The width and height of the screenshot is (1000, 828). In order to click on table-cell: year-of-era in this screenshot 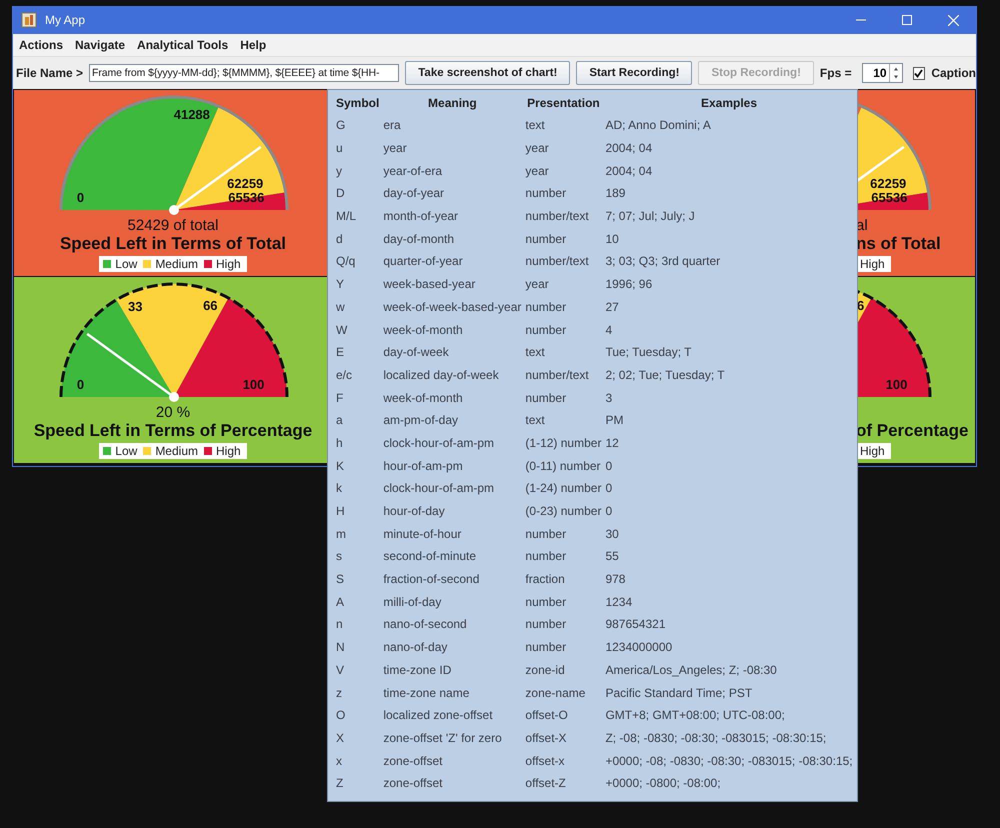, I will do `click(454, 170)`.